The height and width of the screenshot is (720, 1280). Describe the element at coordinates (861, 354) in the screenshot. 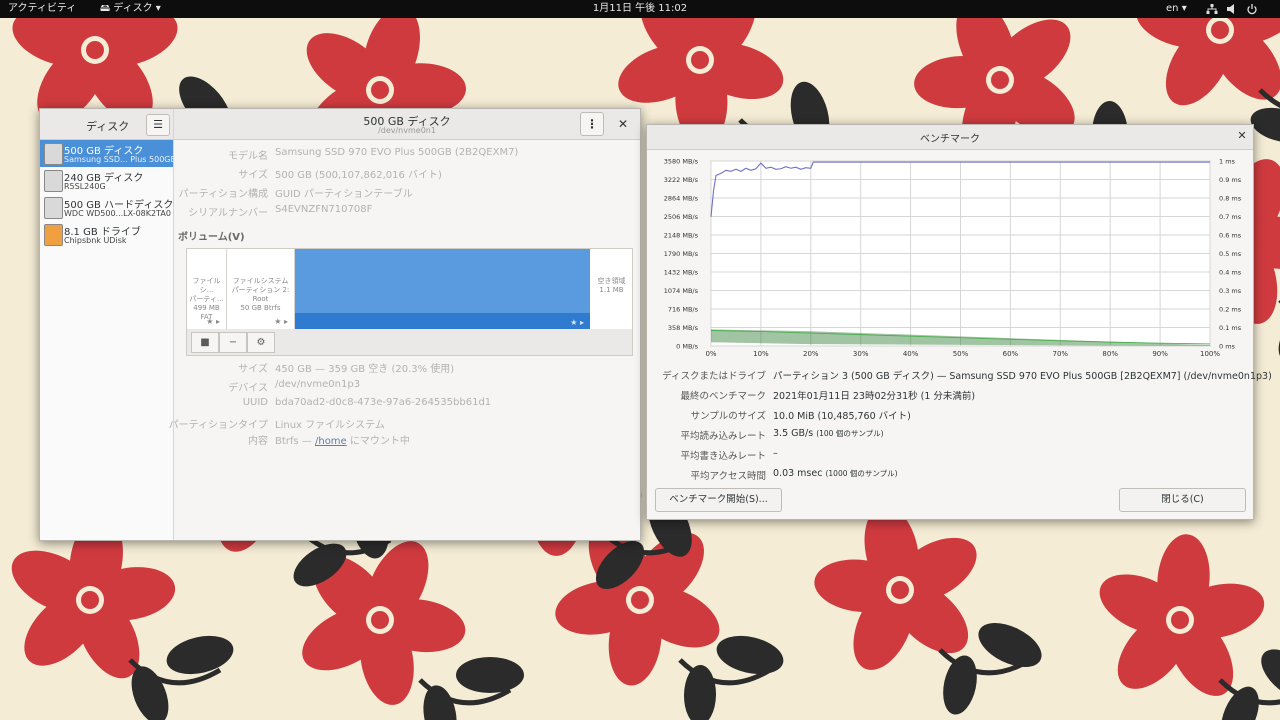

I see `x-tick-label: 30%` at that location.